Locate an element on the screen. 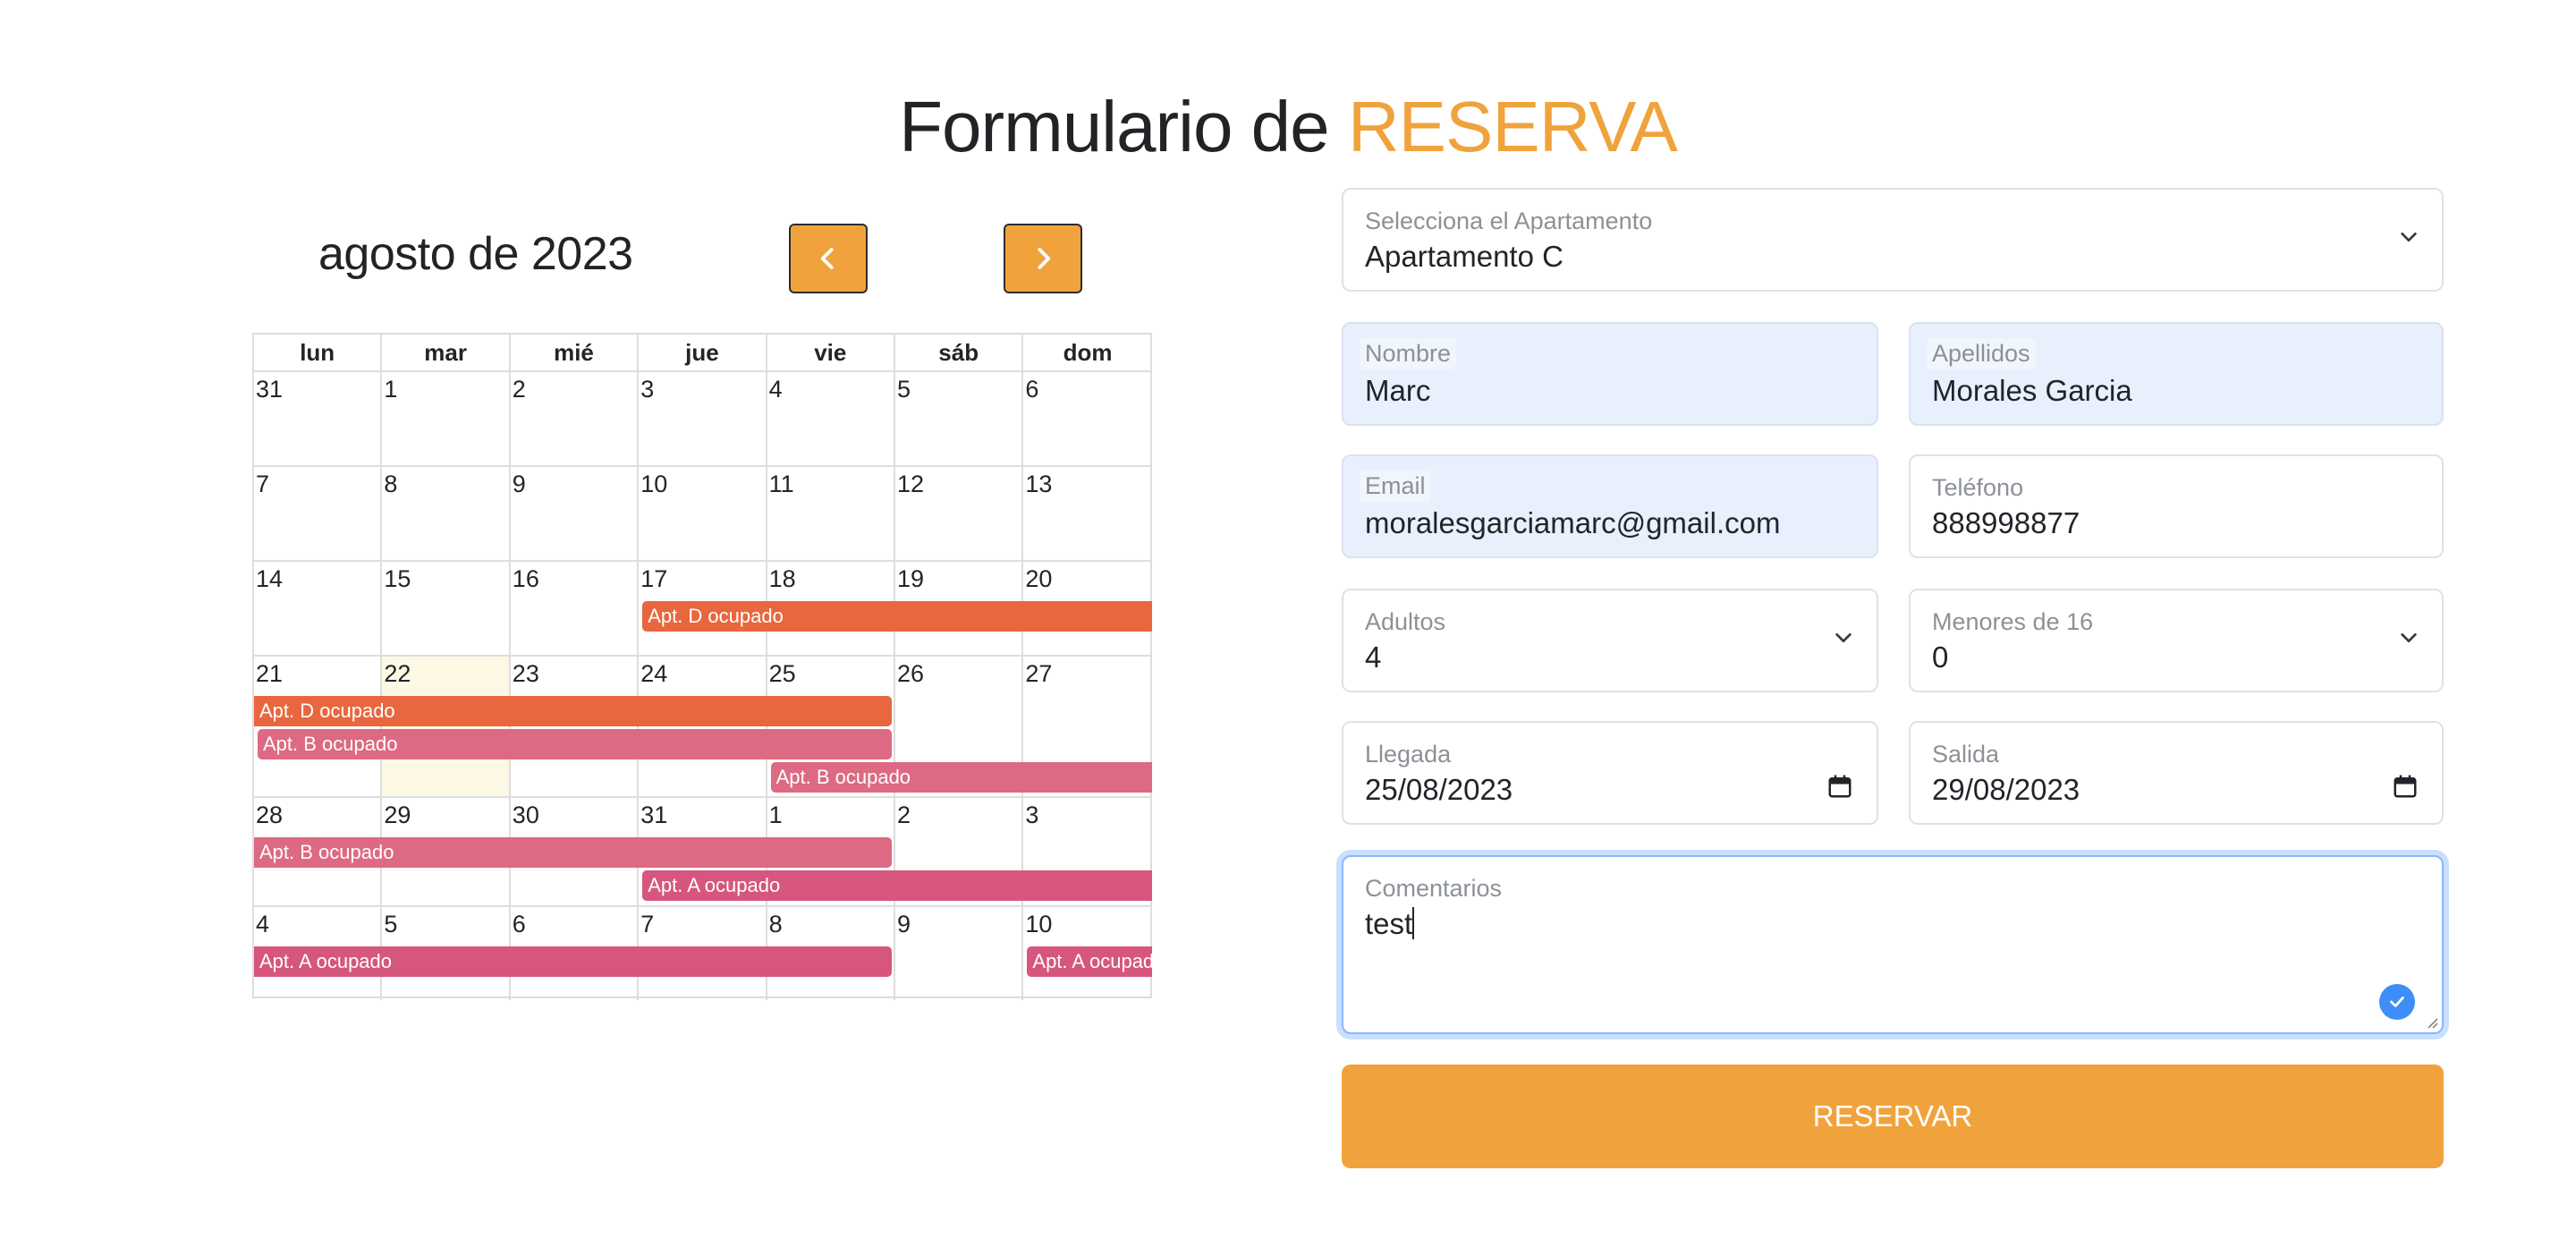 The width and height of the screenshot is (2576, 1247). nombre-value: Marc is located at coordinates (1398, 390).